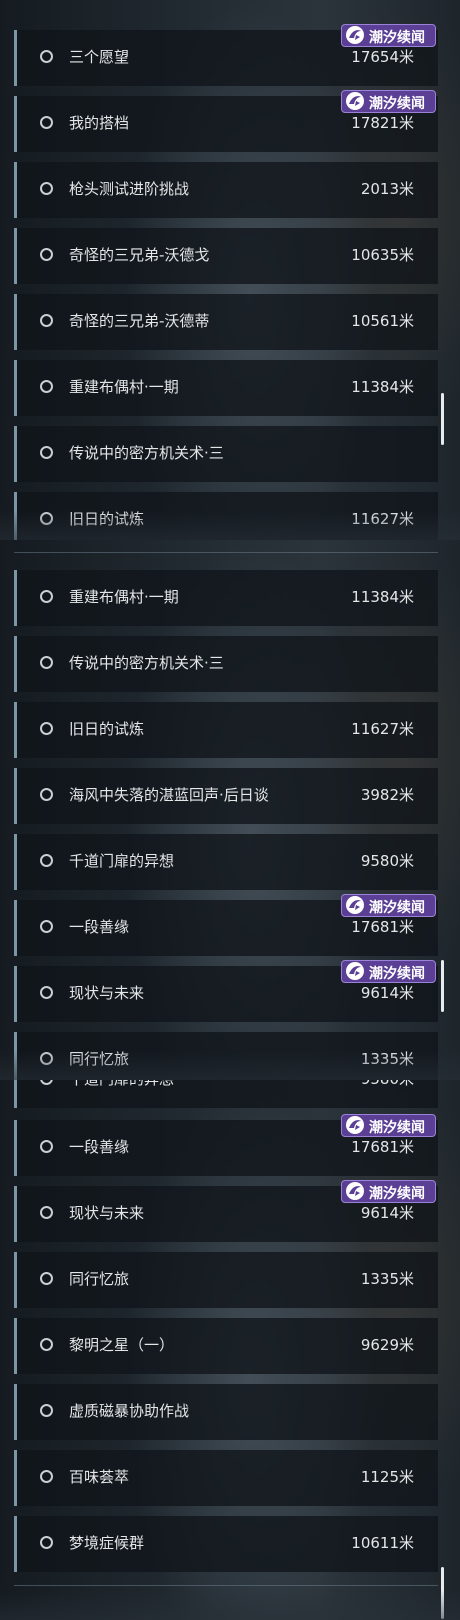  What do you see at coordinates (226, 1412) in the screenshot?
I see `quest-item: 虚质磁暴协助作战` at bounding box center [226, 1412].